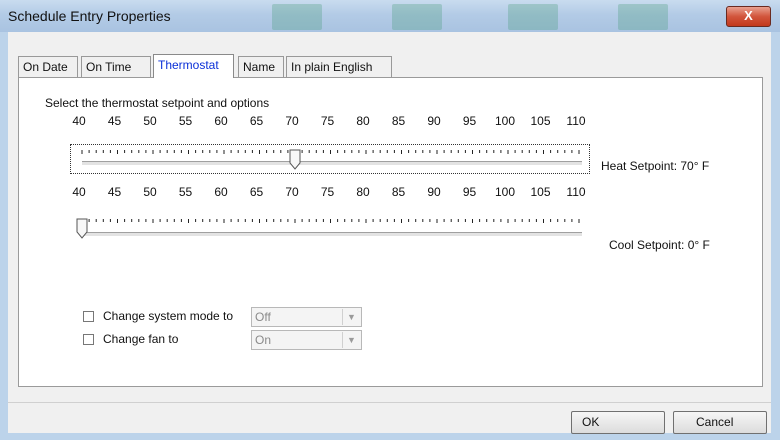 This screenshot has width=780, height=440. I want to click on button-bar: OK Cancel, so click(389, 418).